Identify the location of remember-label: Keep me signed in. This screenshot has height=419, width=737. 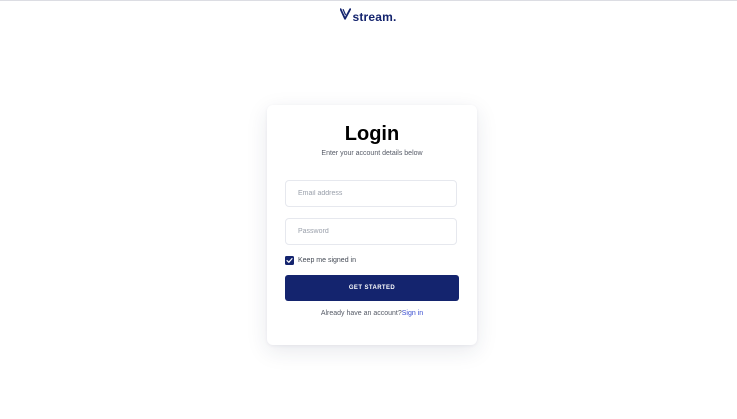
(327, 260).